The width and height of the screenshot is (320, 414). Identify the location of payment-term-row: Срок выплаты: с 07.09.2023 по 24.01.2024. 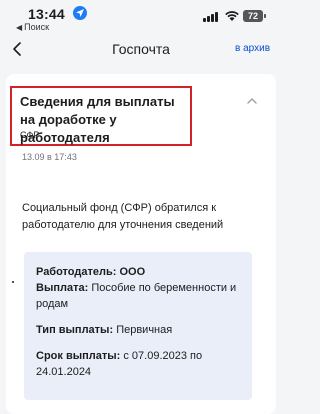
(142, 364).